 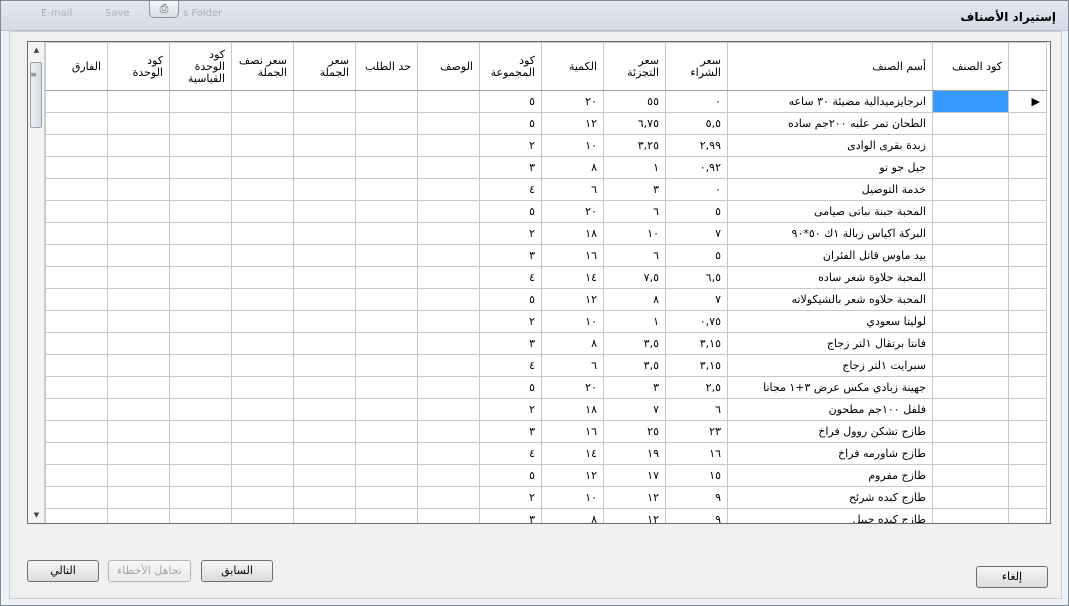 I want to click on grid-cell: ٧, so click(x=696, y=233).